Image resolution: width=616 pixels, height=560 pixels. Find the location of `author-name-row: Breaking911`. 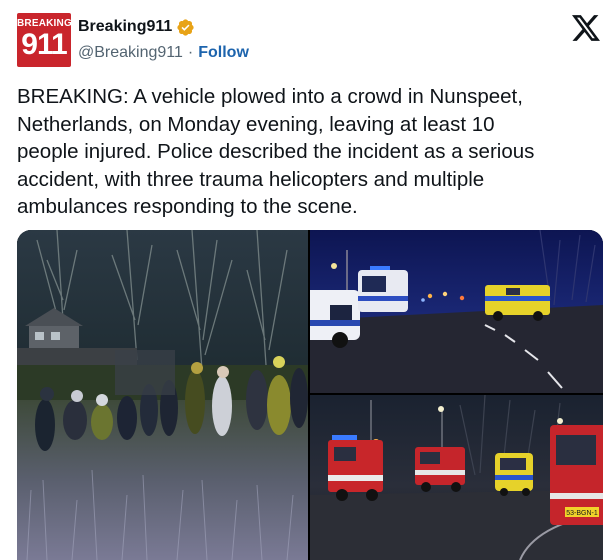

author-name-row: Breaking911 is located at coordinates (136, 27).